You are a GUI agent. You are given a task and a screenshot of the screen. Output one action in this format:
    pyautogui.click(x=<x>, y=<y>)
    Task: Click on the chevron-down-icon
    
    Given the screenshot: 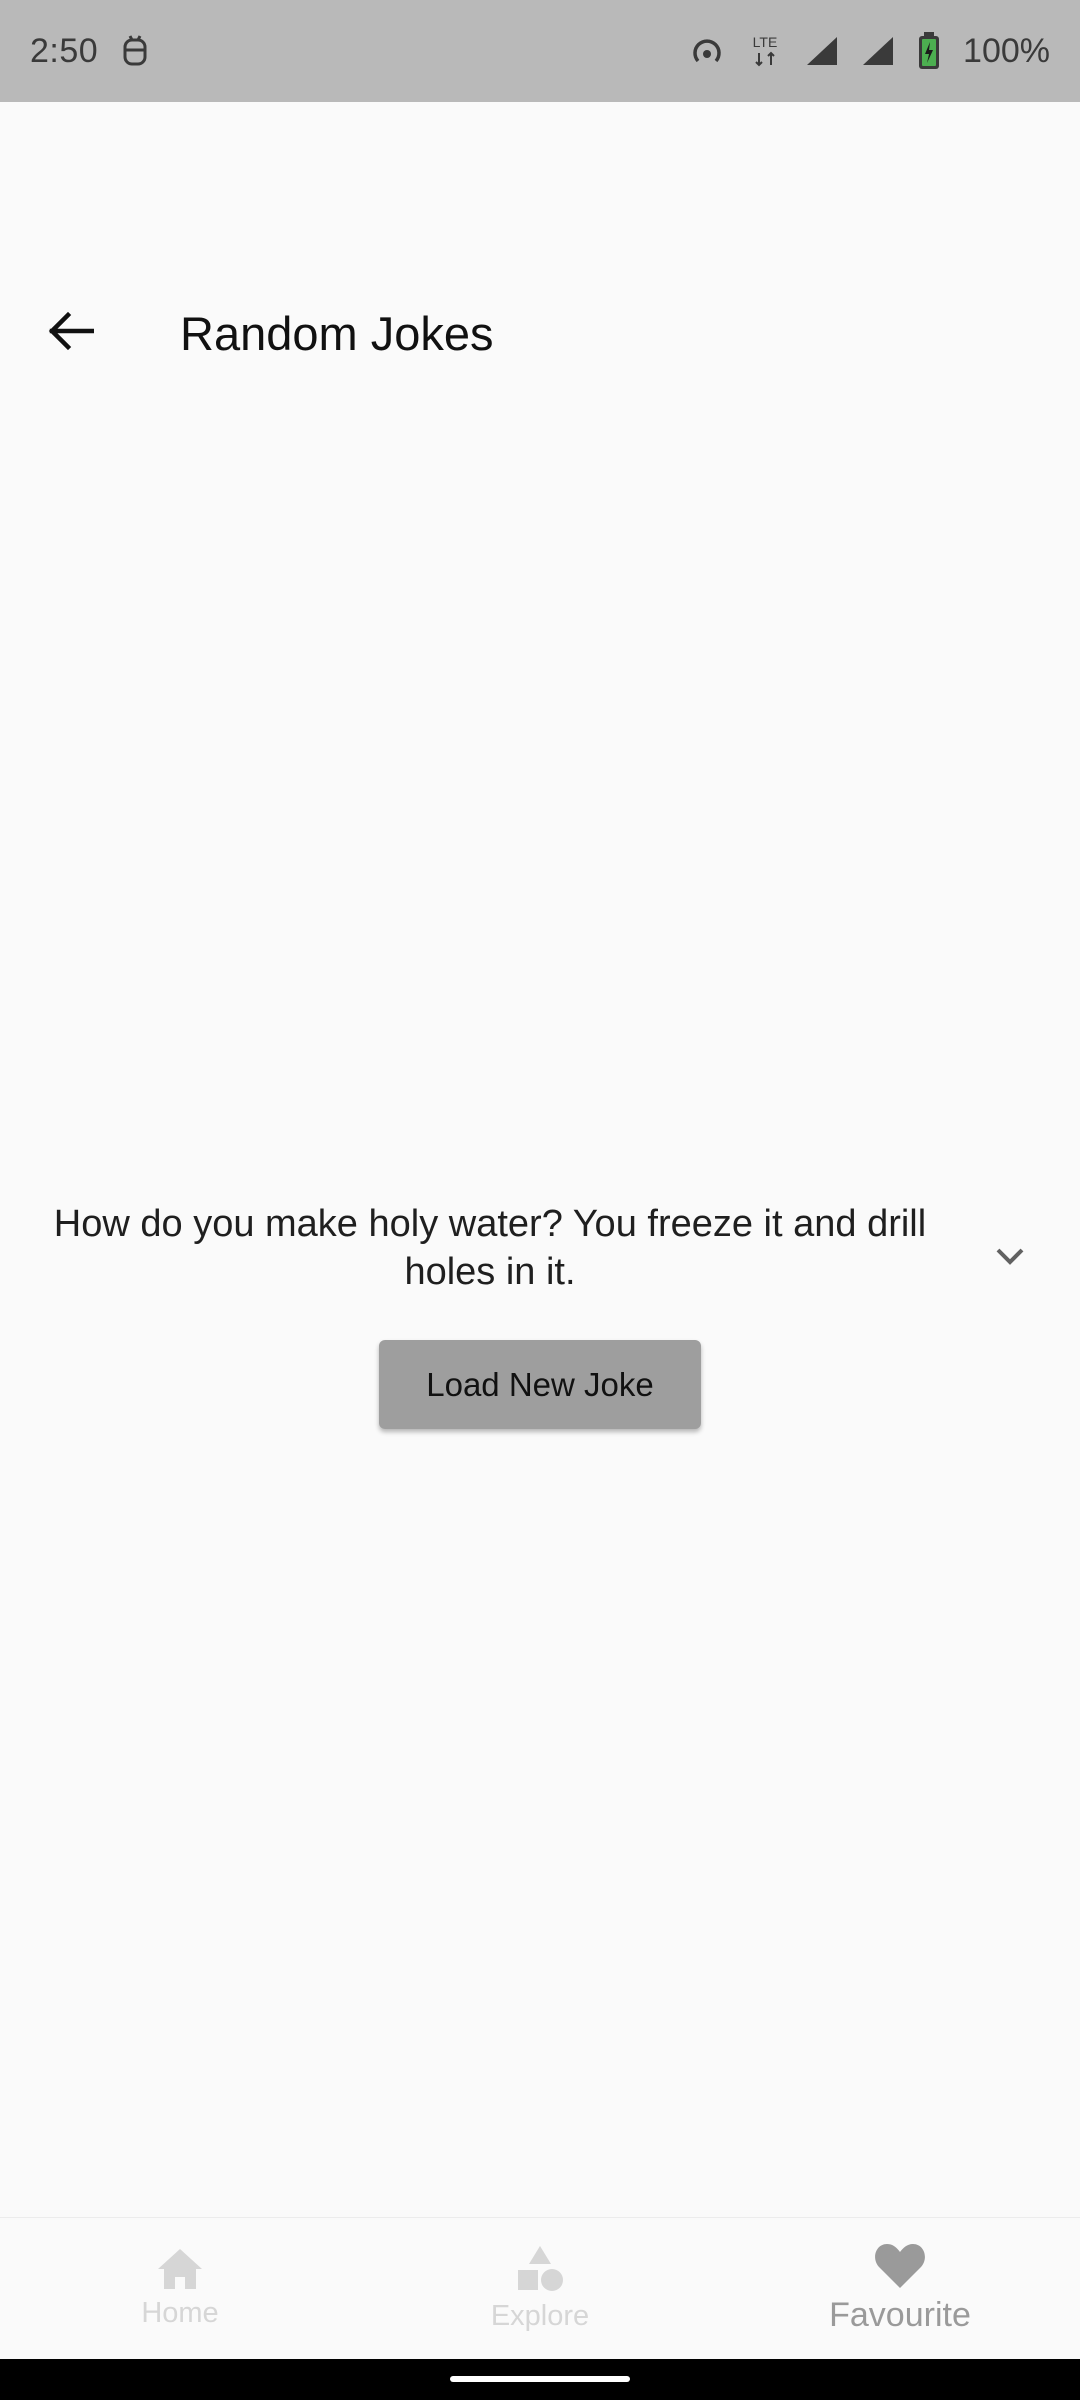 What is the action you would take?
    pyautogui.click(x=1010, y=1256)
    